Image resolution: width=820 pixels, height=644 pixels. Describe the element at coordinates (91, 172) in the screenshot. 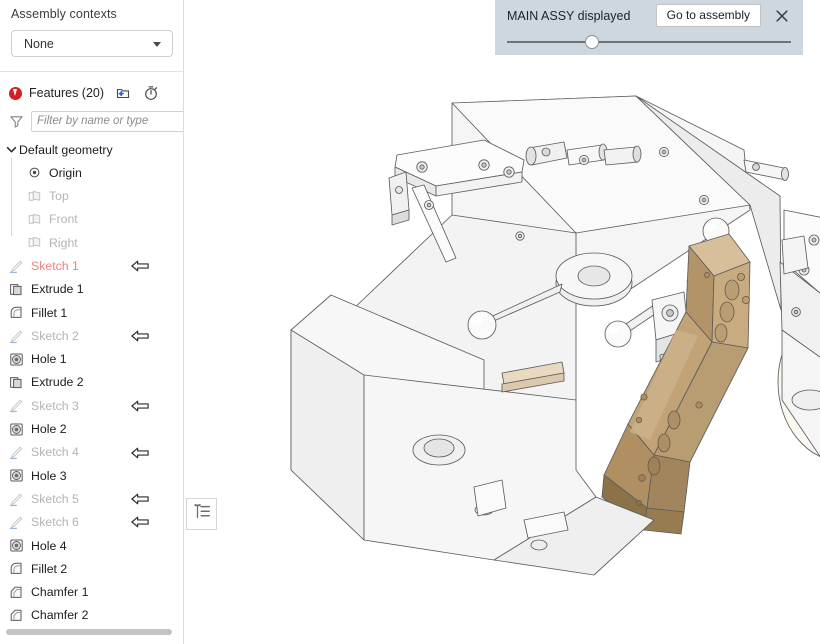

I see `tree-item-origin: Origin` at that location.